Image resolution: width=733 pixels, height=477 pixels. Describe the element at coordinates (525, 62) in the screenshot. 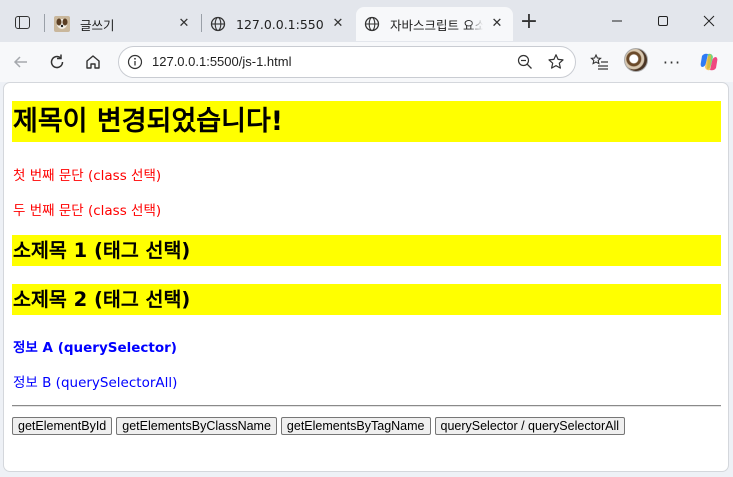

I see `zoom-out-icon` at that location.